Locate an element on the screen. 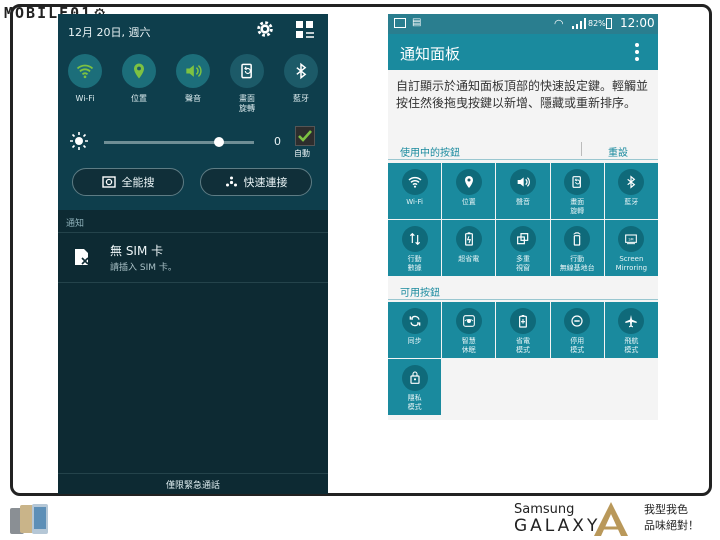 Image resolution: width=720 pixels, height=540 pixels. tile-label: 藍牙 is located at coordinates (631, 202).